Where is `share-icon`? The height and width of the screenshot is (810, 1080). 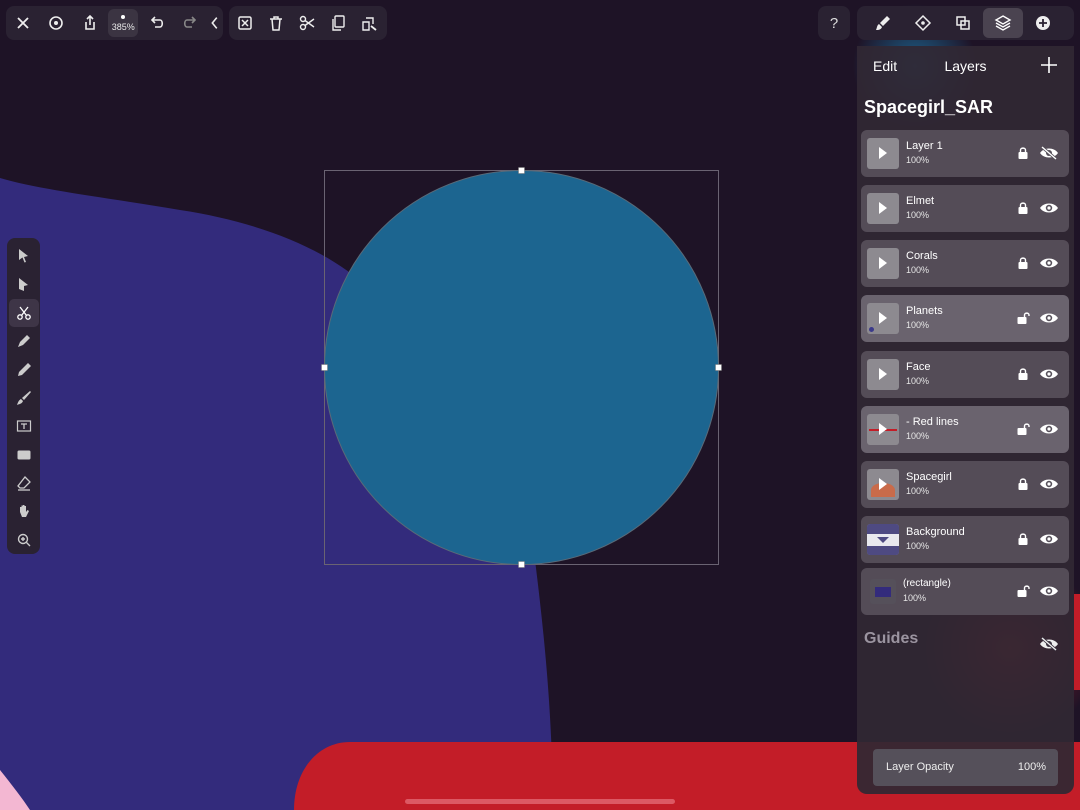 share-icon is located at coordinates (89, 23).